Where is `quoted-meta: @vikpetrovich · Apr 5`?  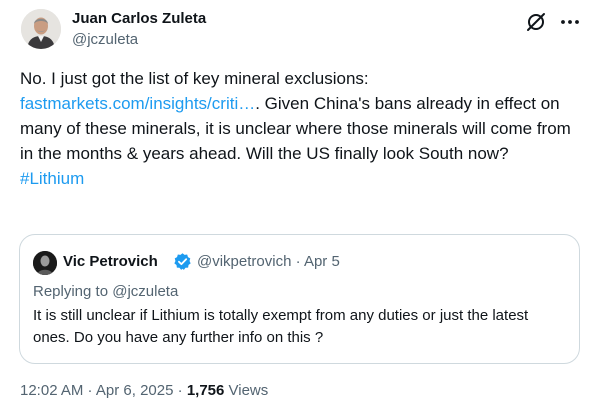
quoted-meta: @vikpetrovich · Apr 5 is located at coordinates (268, 262).